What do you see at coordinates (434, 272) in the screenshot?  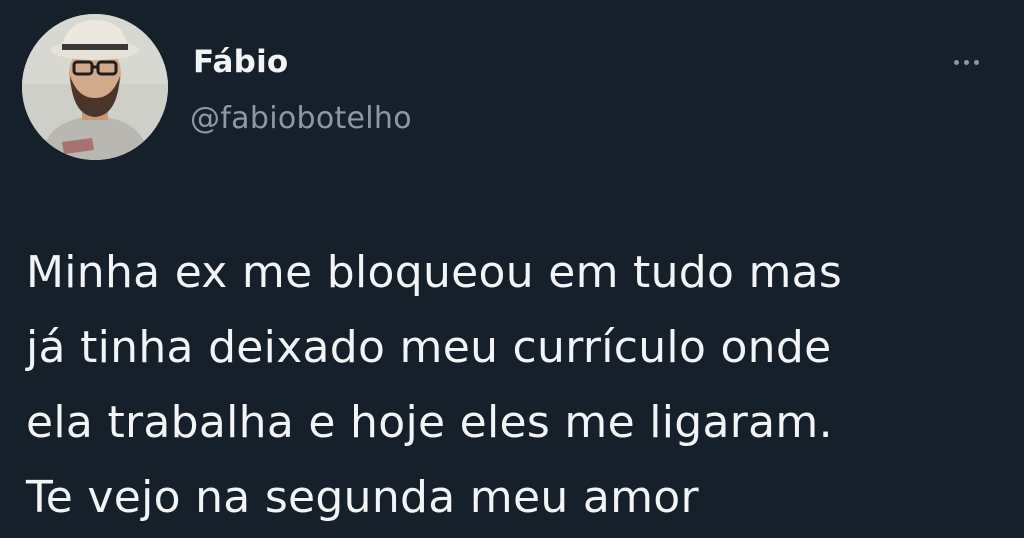 I see `tweet-text-line: Minha ex me bloqueou em tudo mas` at bounding box center [434, 272].